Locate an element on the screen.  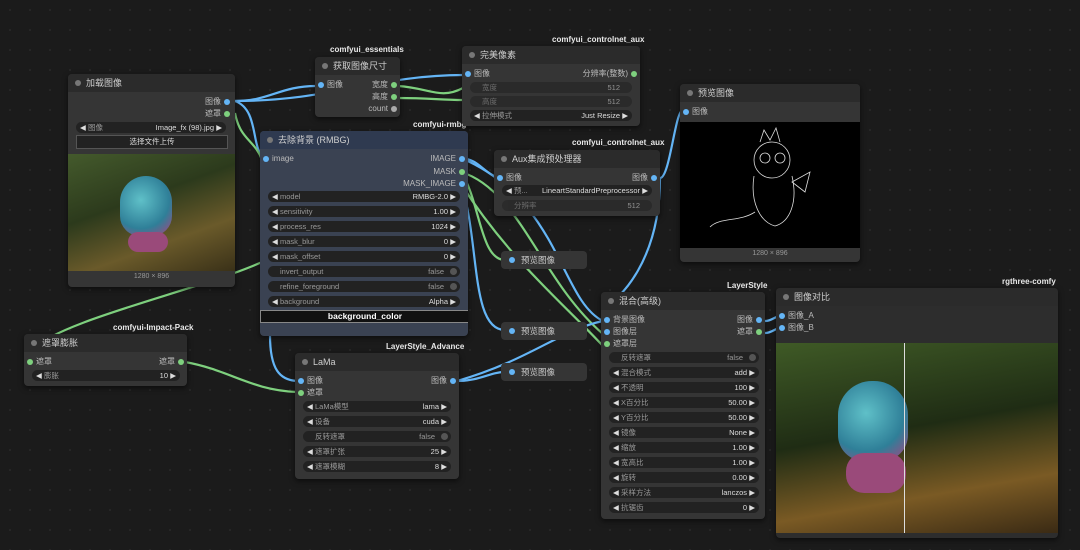
x-percent-widget: ◀ X百分比 50.00 ▶ is located at coordinates (684, 402).